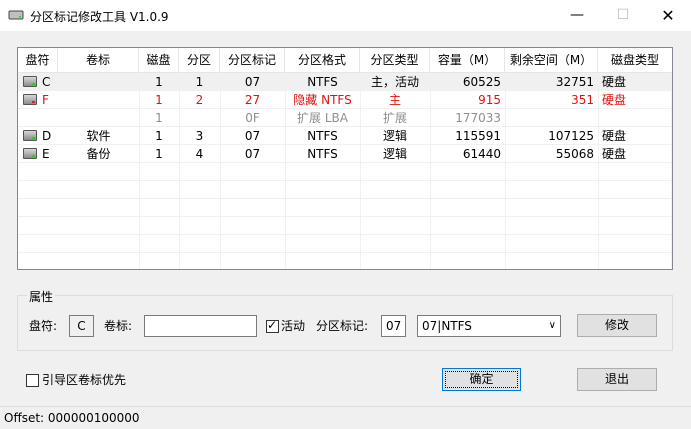  I want to click on cell-size: 115591, so click(478, 136).